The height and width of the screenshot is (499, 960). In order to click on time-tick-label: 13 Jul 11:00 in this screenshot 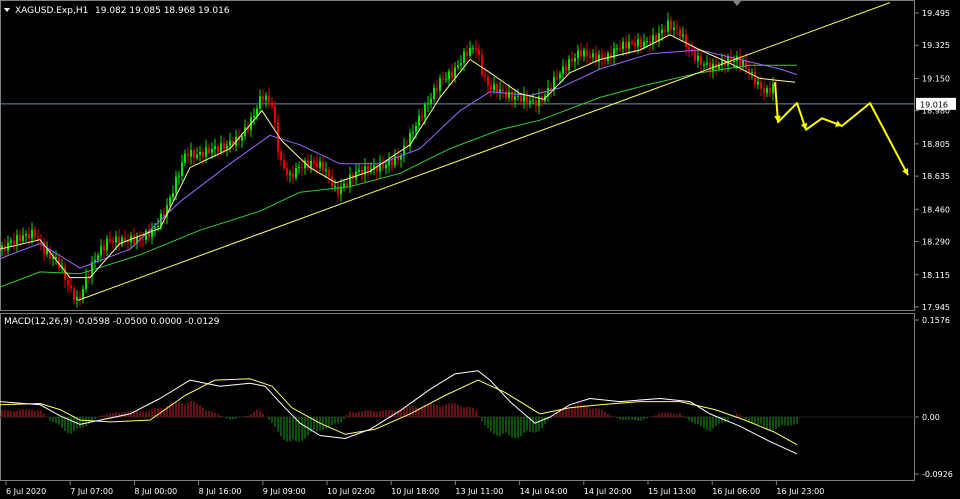, I will do `click(479, 491)`.